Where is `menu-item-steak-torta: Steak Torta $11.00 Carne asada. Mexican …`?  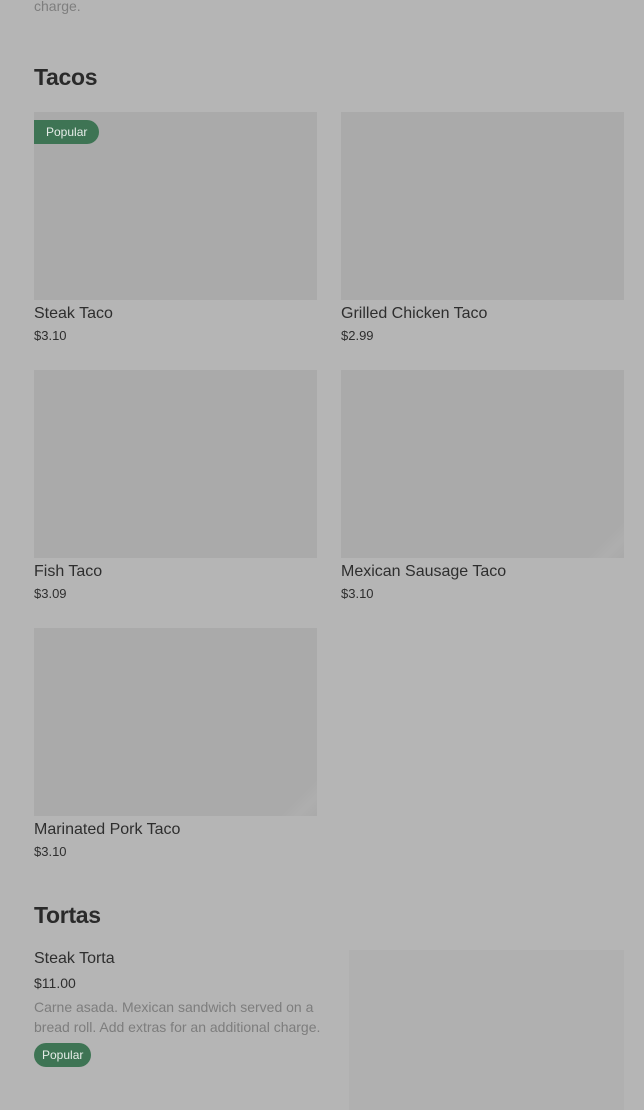
menu-item-steak-torta: Steak Torta $11.00 Carne asada. Mexican … is located at coordinates (184, 1007).